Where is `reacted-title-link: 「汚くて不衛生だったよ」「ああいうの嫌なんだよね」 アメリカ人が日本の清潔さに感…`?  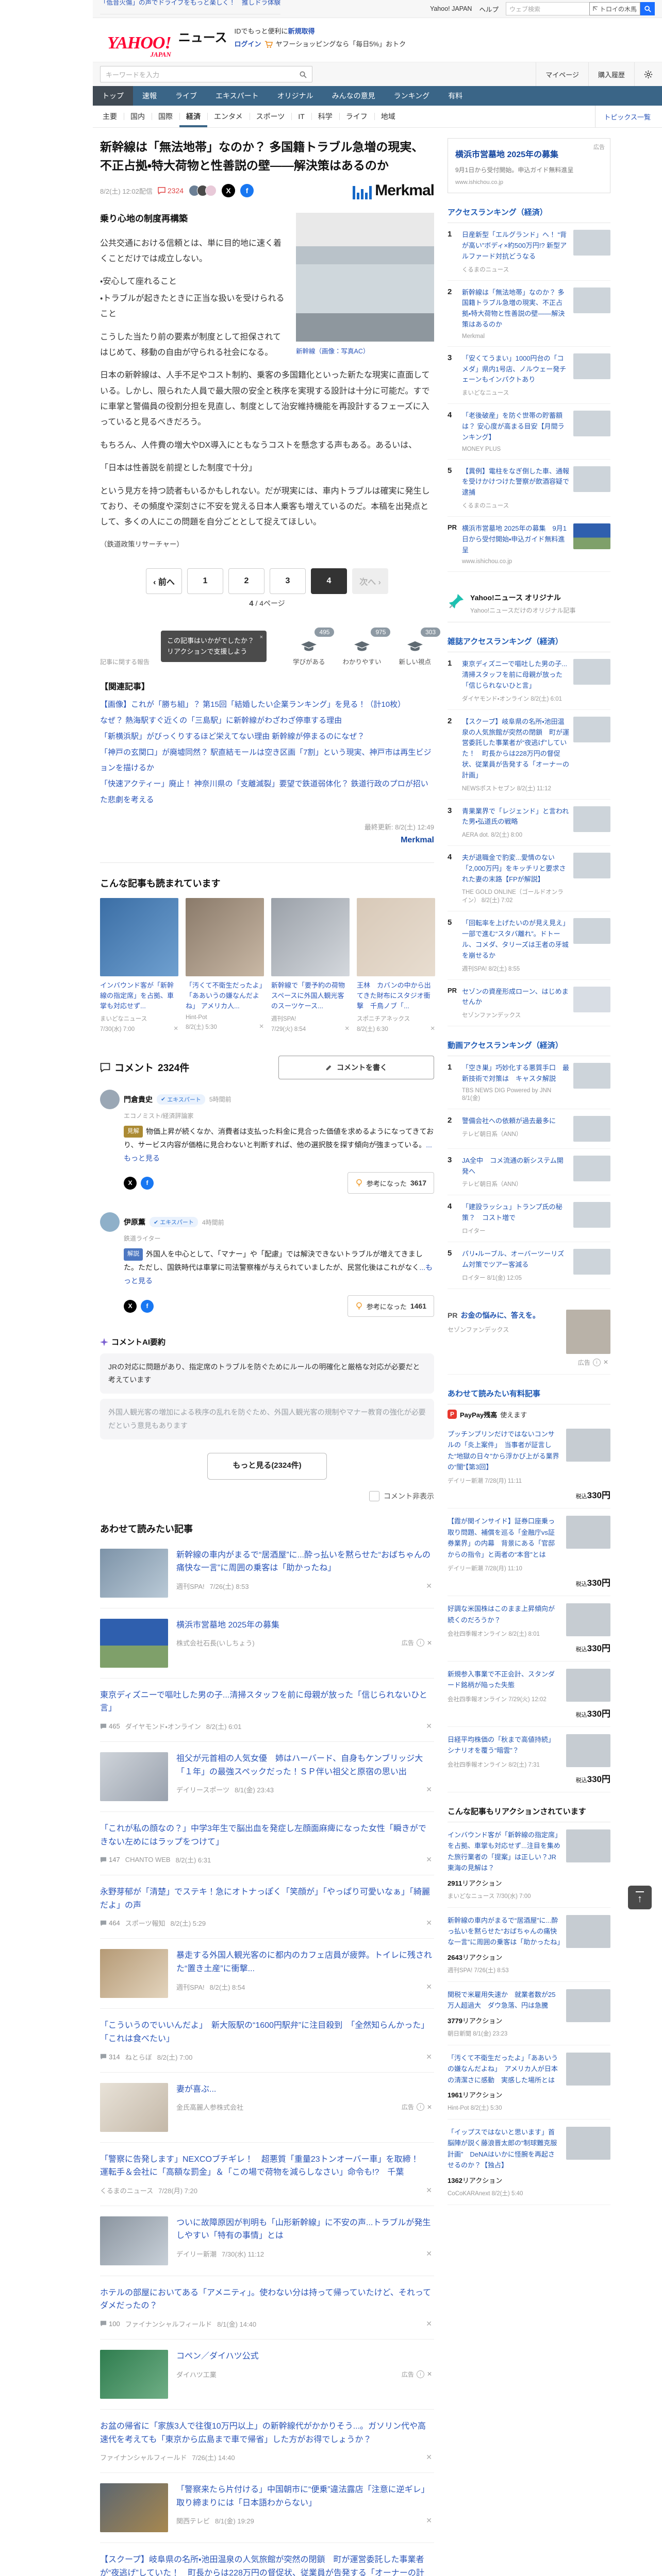 reacted-title-link: 「汚くて不衛生だったよ」「ああいうの嫌なんだよね」 アメリカ人が日本の清潔さに感… is located at coordinates (504, 2069).